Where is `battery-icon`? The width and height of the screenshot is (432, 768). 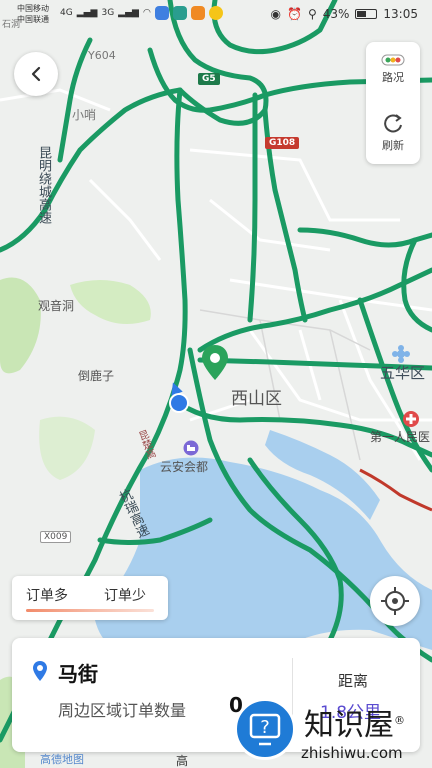
battery-icon is located at coordinates (366, 14).